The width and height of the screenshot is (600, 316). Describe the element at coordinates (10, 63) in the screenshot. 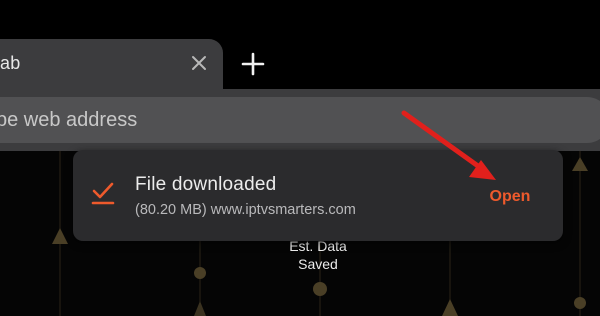

I see `tab-title: ab` at that location.